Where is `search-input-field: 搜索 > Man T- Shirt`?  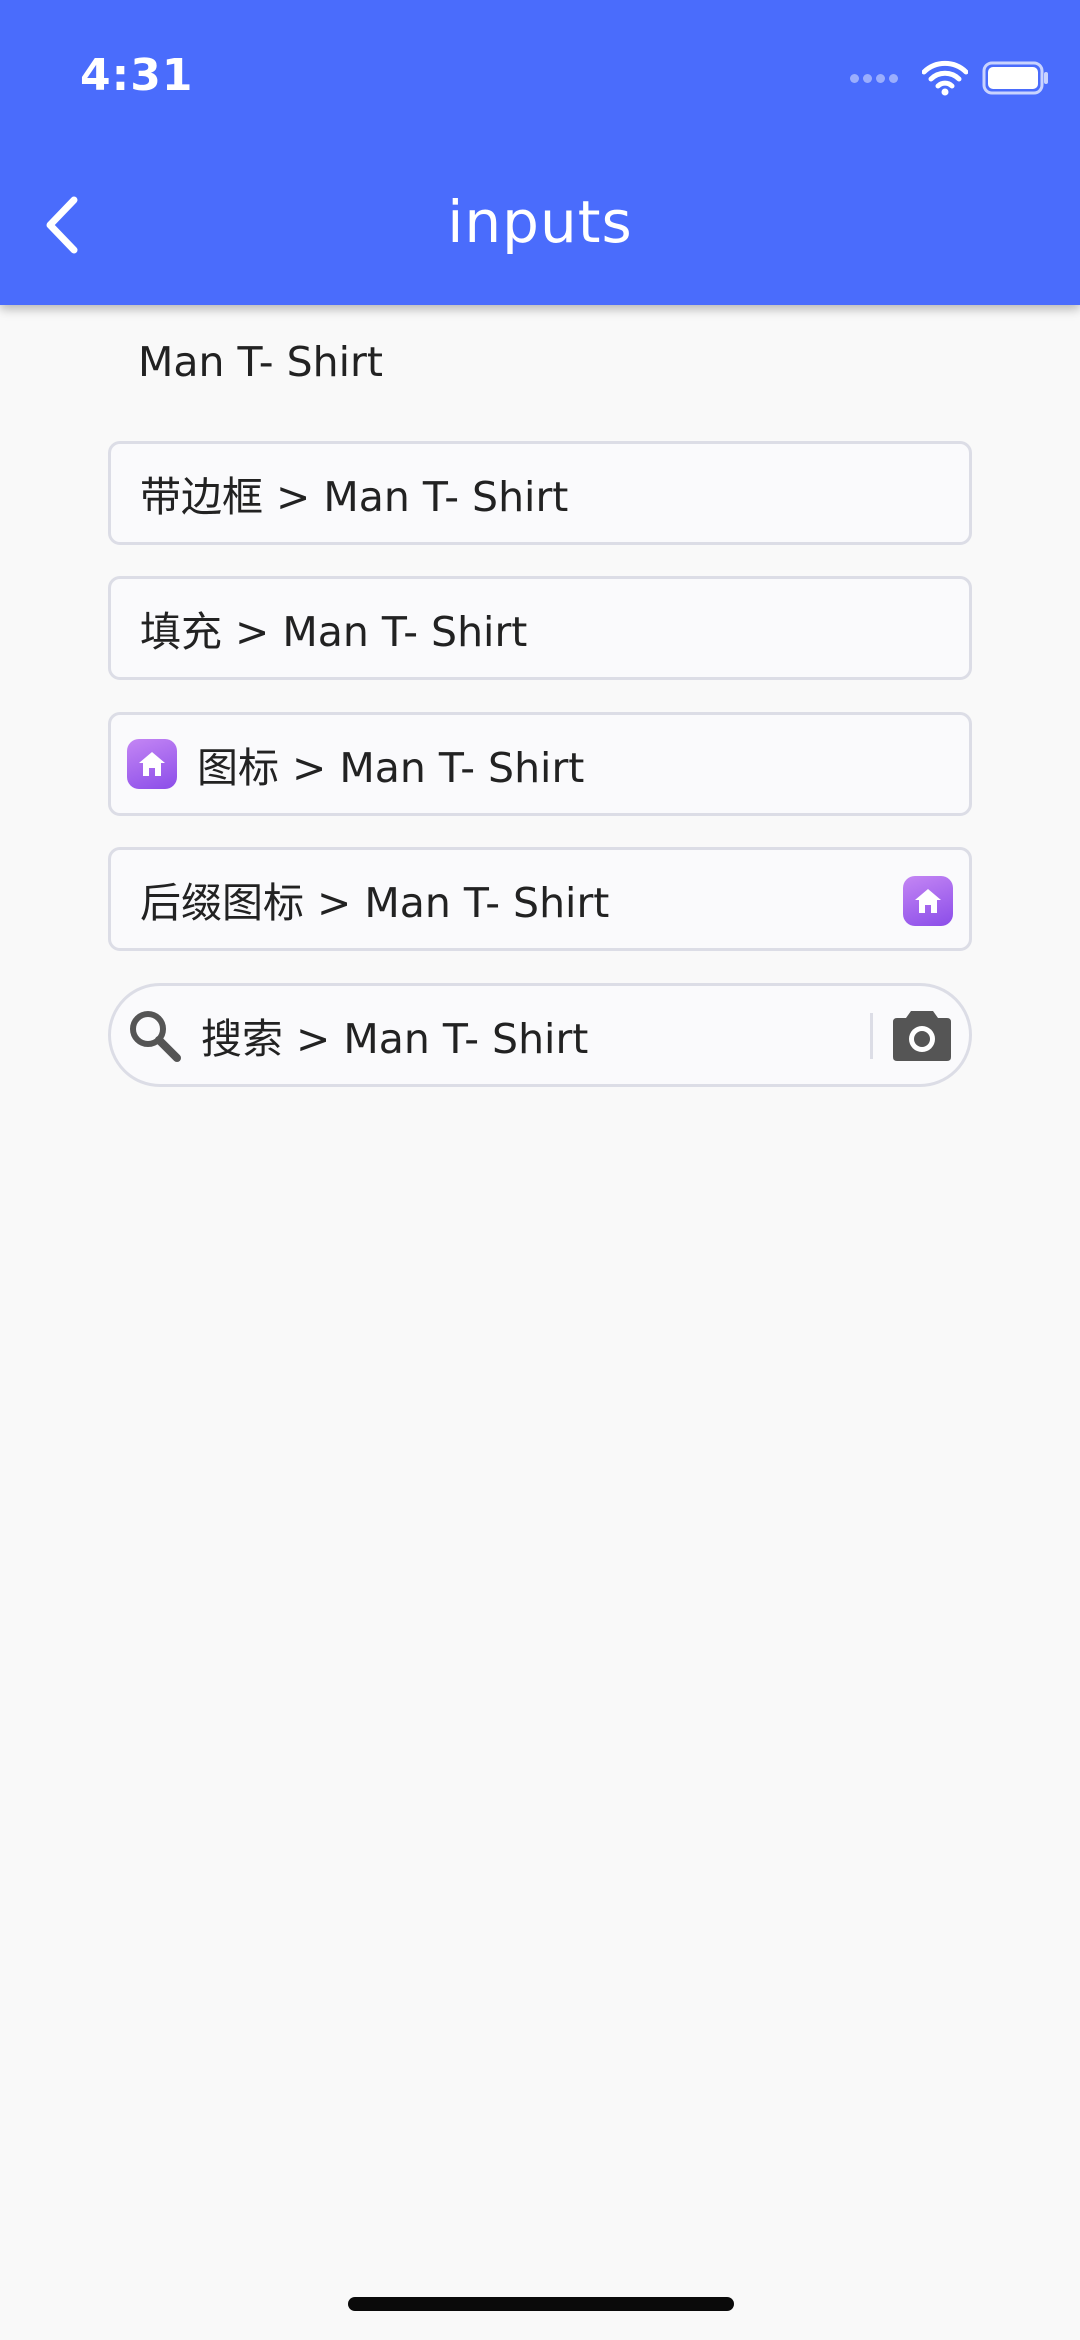 search-input-field: 搜索 > Man T- Shirt is located at coordinates (540, 1035).